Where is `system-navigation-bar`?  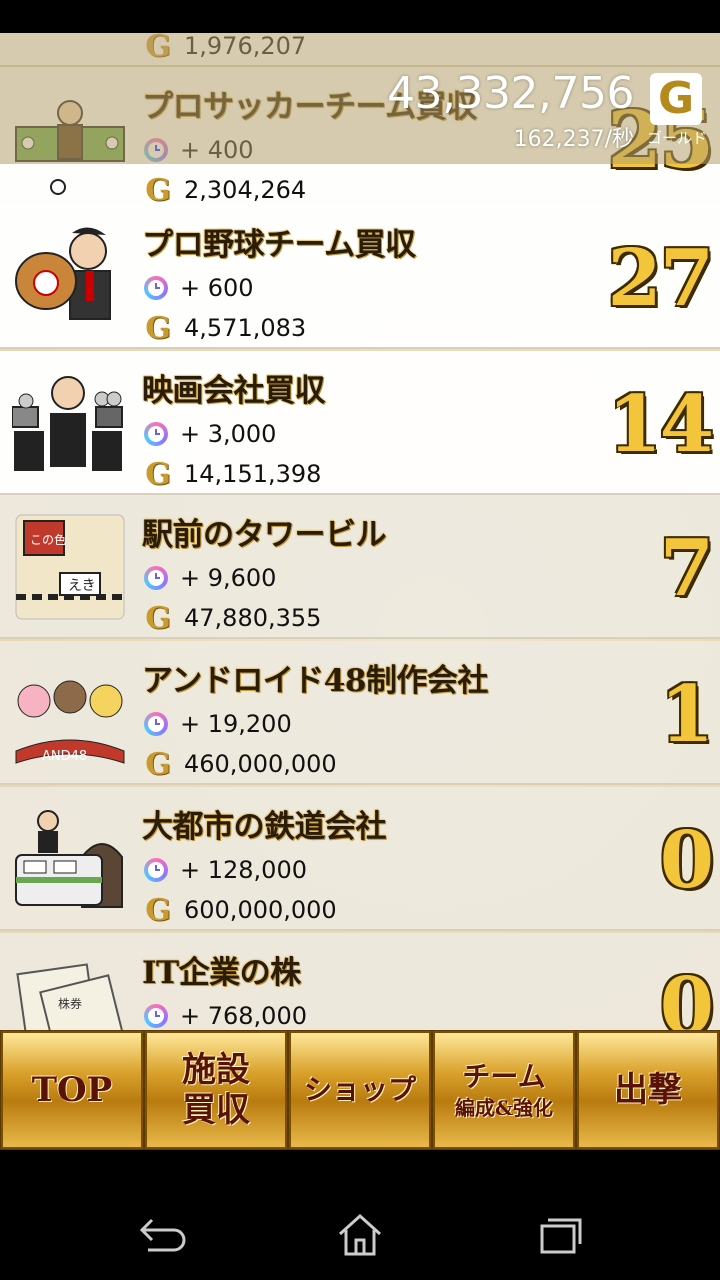
system-navigation-bar is located at coordinates (360, 1215).